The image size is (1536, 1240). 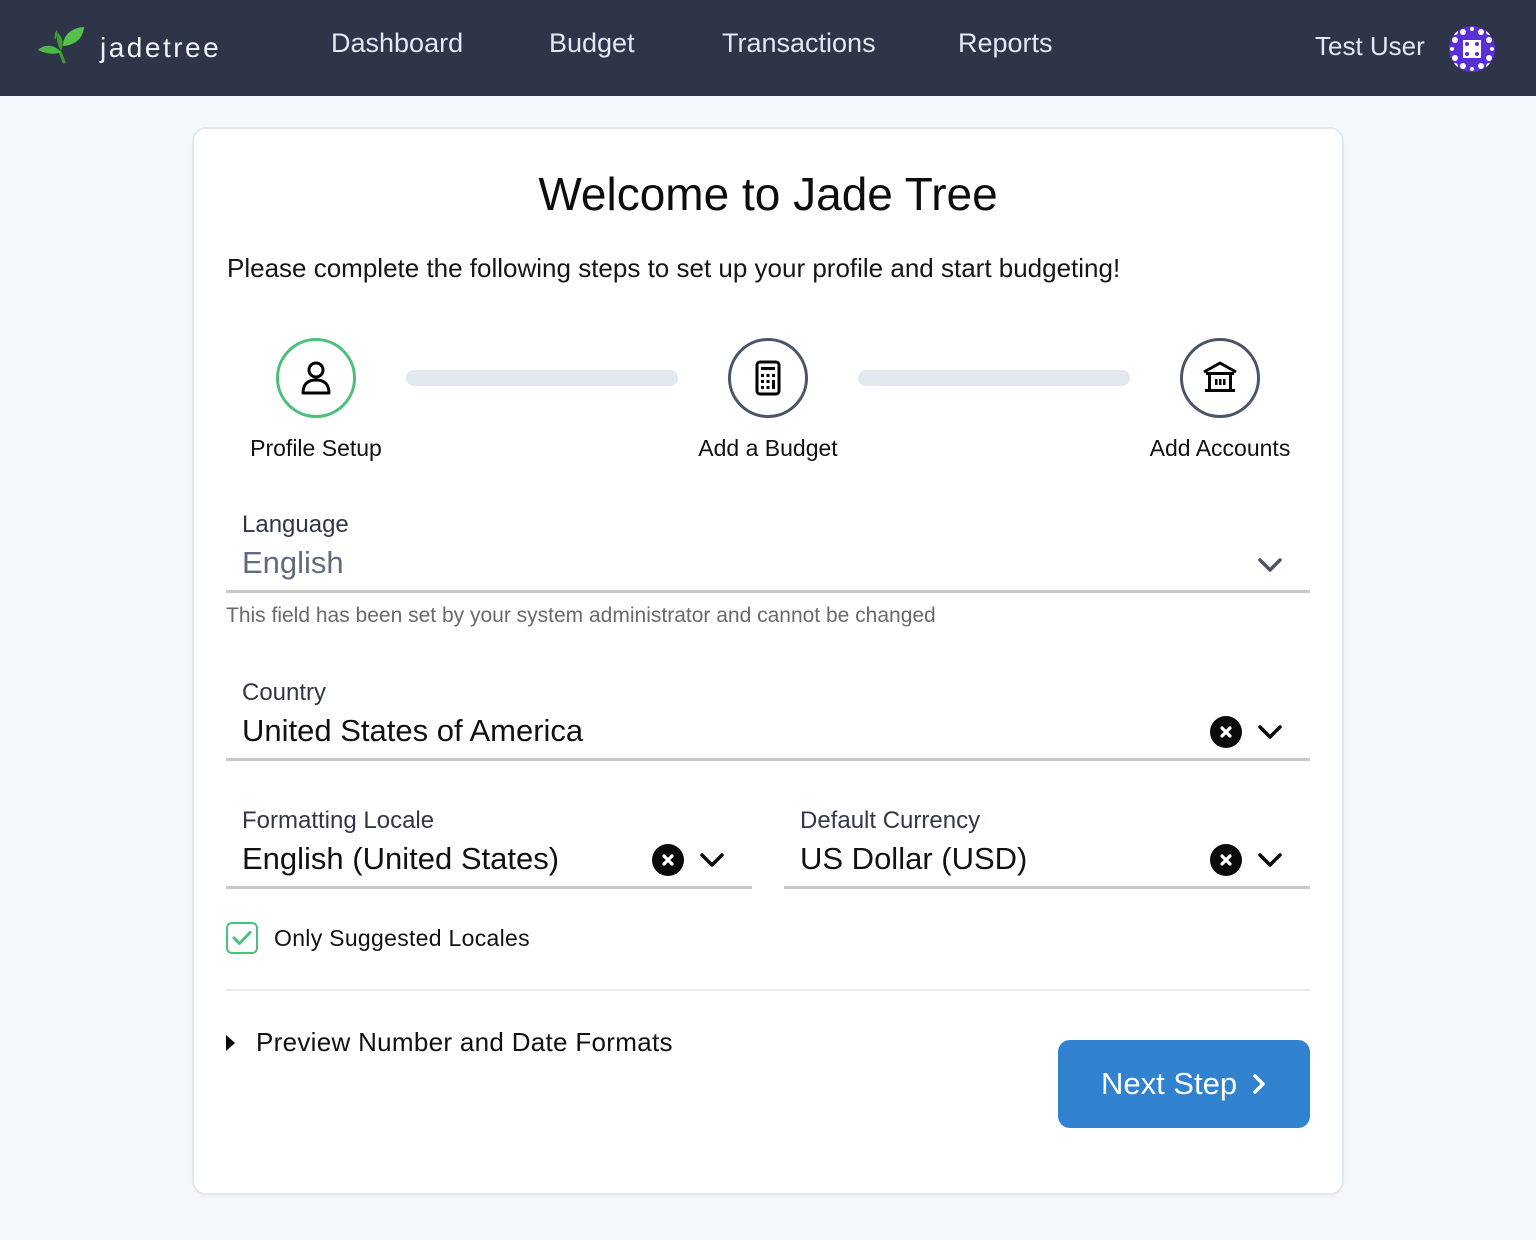 What do you see at coordinates (230, 1042) in the screenshot?
I see `caret-right-icon` at bounding box center [230, 1042].